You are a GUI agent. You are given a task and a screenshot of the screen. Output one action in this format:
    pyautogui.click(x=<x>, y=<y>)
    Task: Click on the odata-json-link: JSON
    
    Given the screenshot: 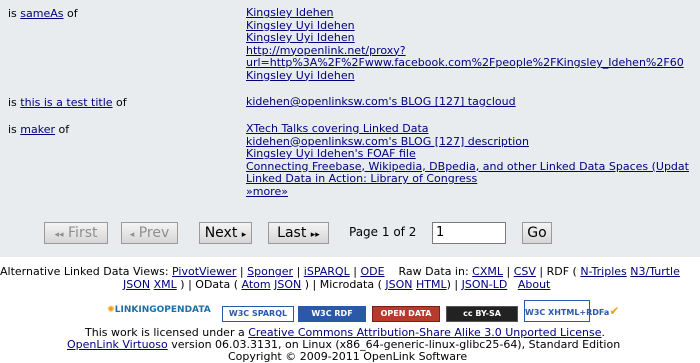 What is the action you would take?
    pyautogui.click(x=287, y=284)
    